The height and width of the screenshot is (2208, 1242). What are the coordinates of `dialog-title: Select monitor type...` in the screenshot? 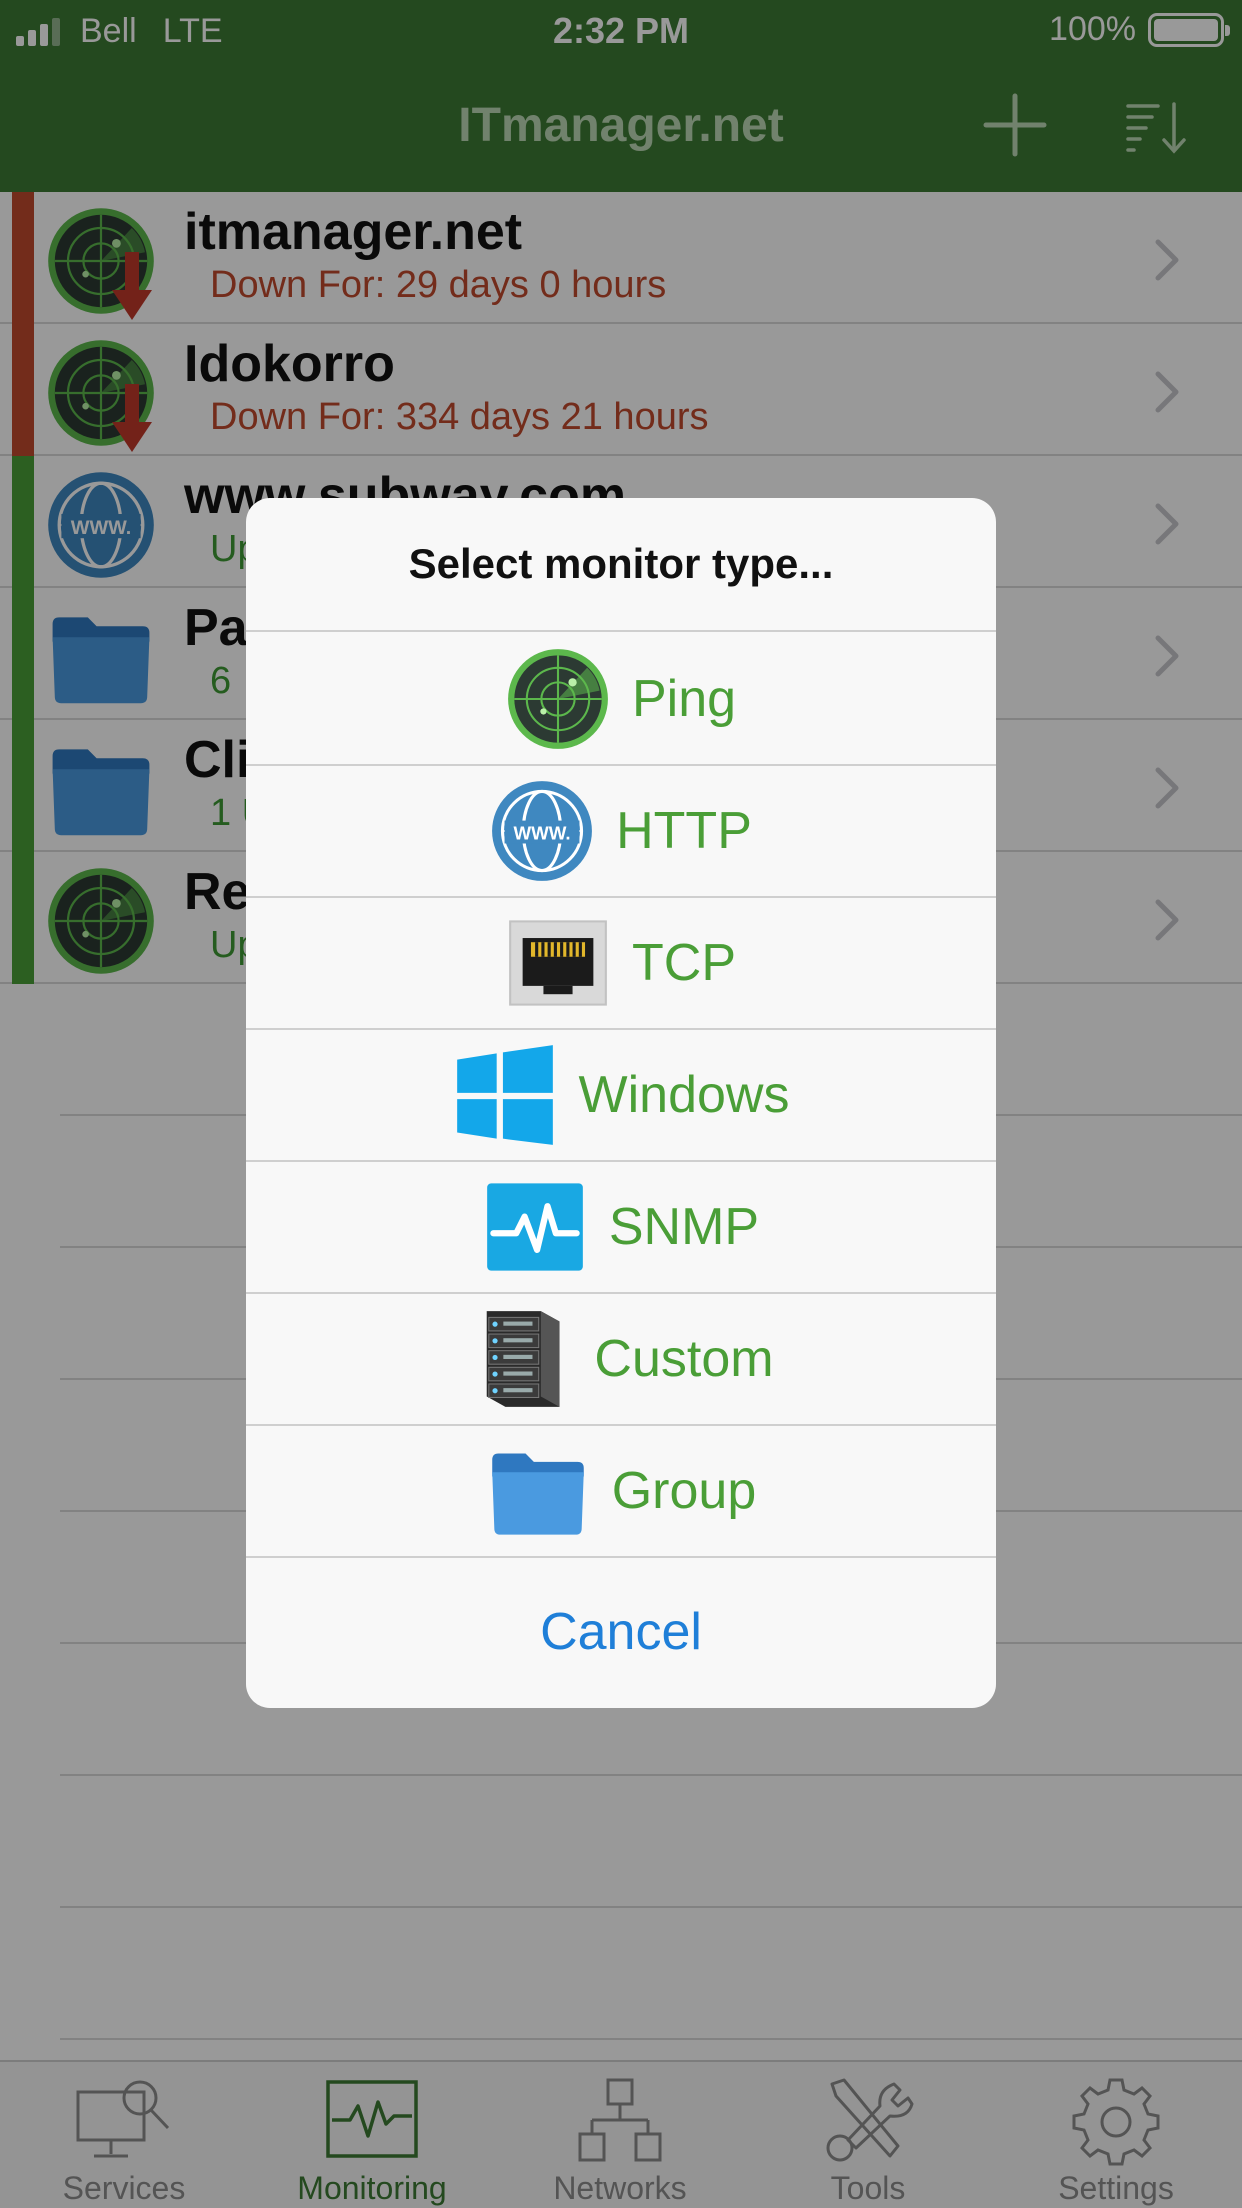 It's located at (621, 565).